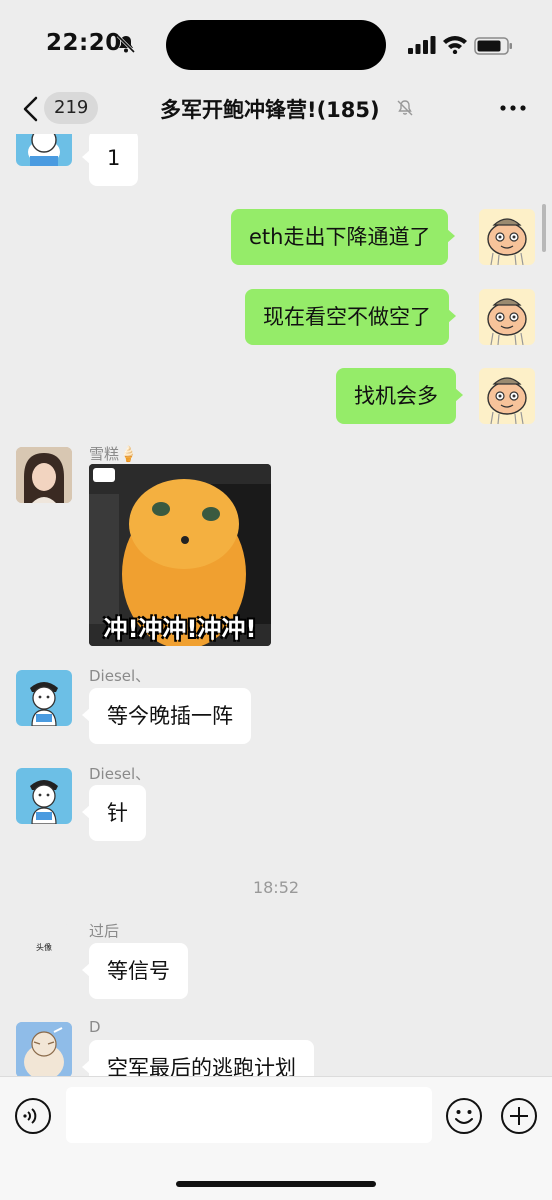  Describe the element at coordinates (114, 158) in the screenshot. I see `message-text: 1` at that location.